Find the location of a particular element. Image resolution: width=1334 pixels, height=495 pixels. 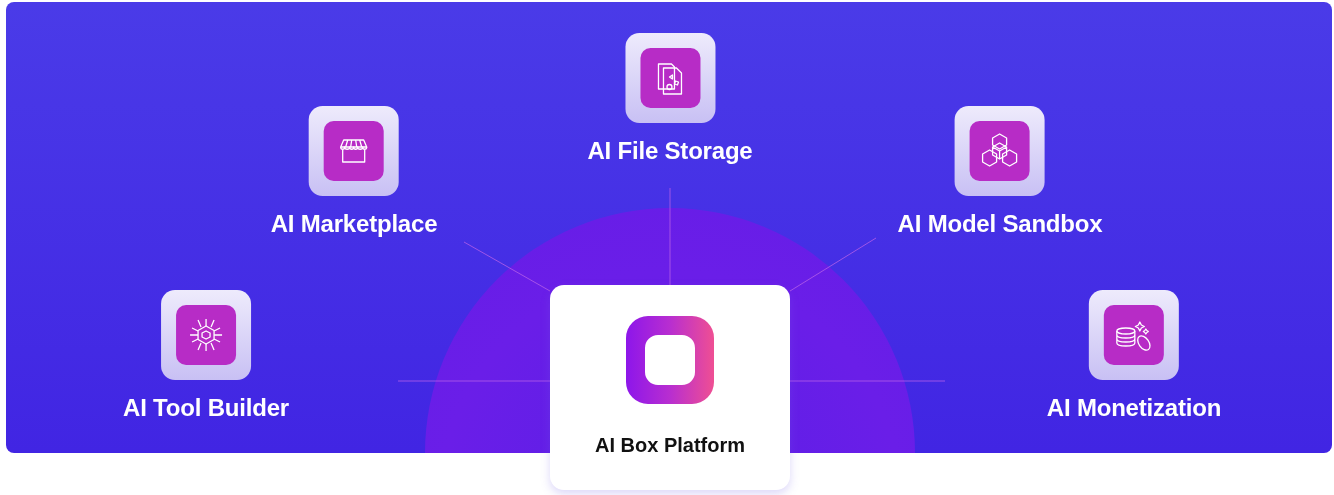

module-label: AI Marketplace is located at coordinates (354, 224).